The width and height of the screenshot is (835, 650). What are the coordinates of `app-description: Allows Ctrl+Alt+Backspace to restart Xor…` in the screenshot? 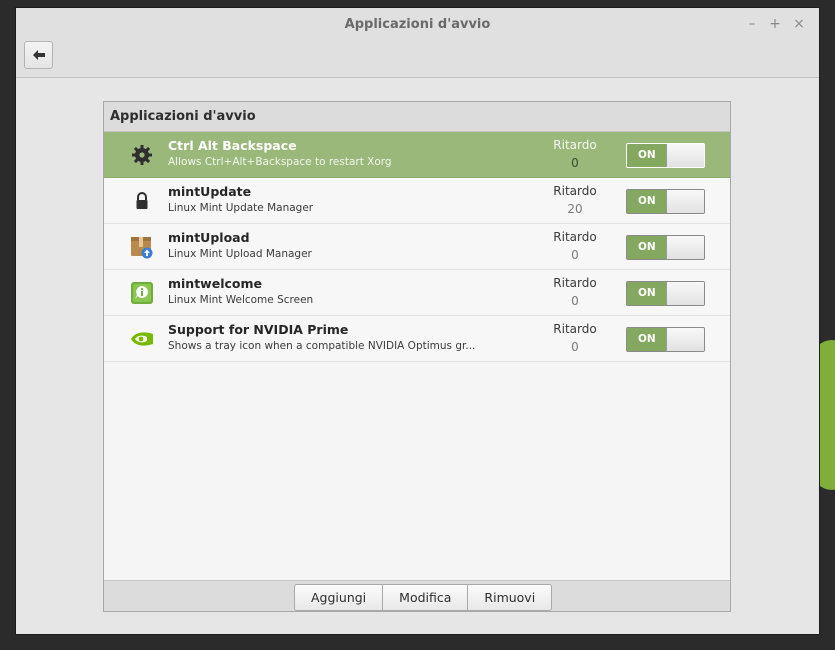 It's located at (280, 162).